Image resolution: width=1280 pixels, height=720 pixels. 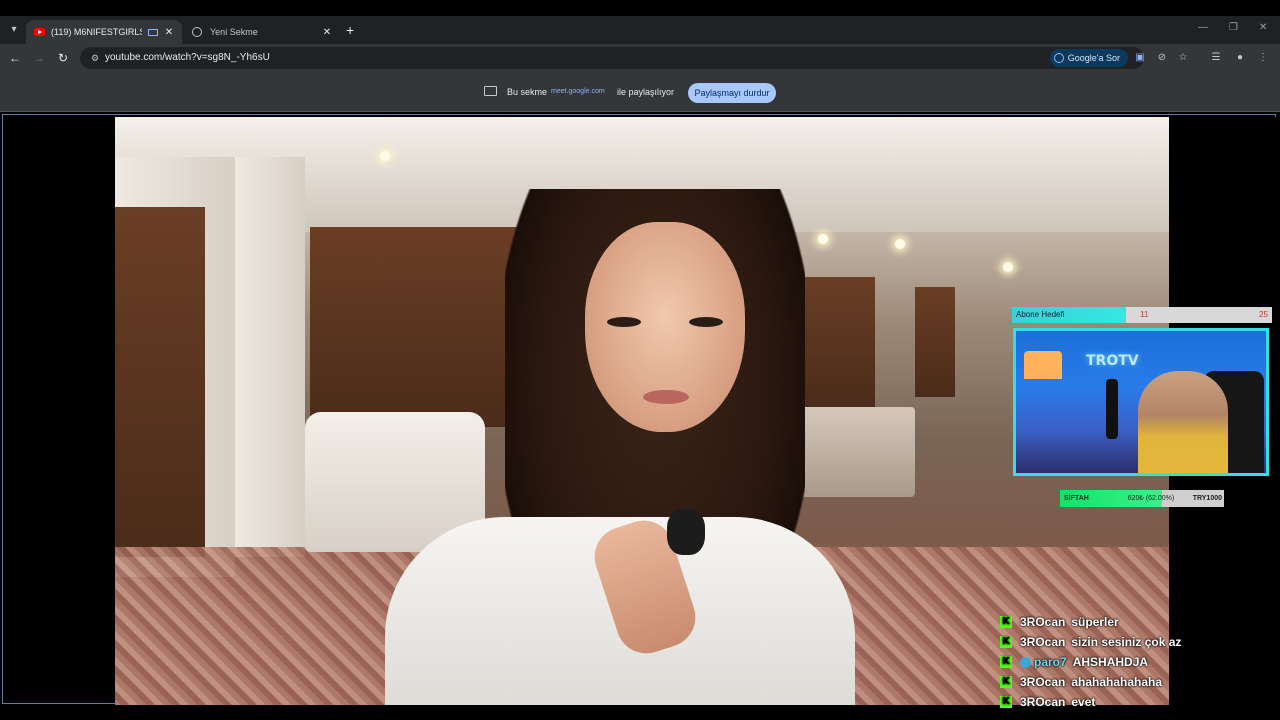 I want to click on subscriber-goal-bar: Abone Hedefi 11 25, so click(x=1142, y=315).